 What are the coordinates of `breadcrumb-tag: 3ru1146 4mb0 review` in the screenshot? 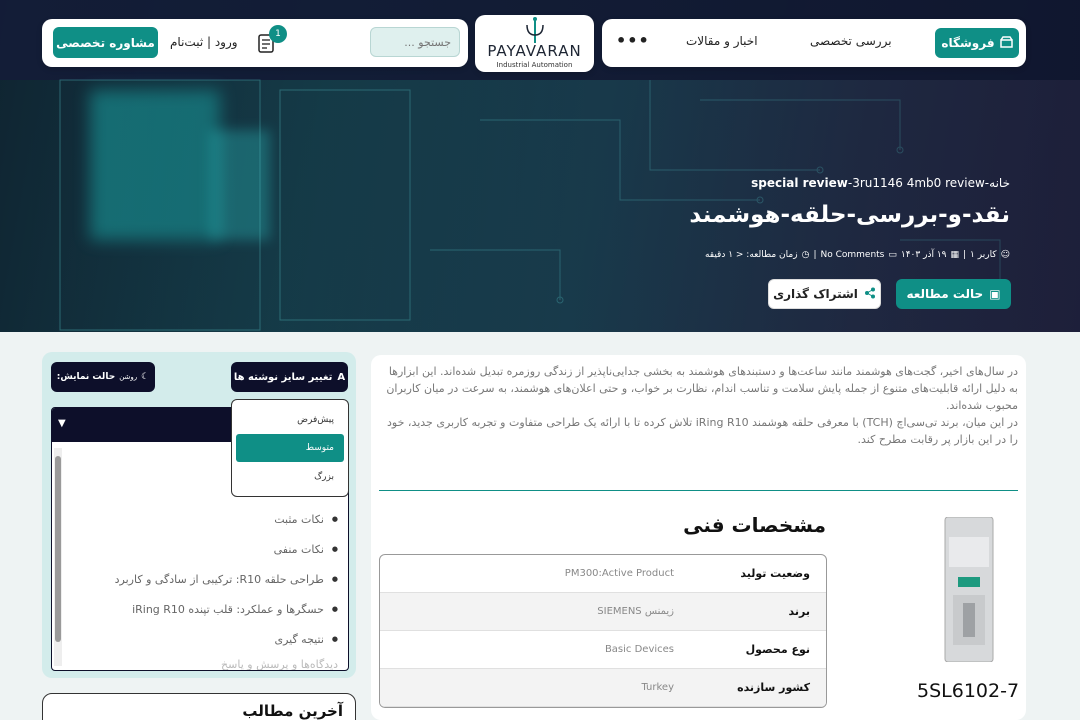 It's located at (918, 183).